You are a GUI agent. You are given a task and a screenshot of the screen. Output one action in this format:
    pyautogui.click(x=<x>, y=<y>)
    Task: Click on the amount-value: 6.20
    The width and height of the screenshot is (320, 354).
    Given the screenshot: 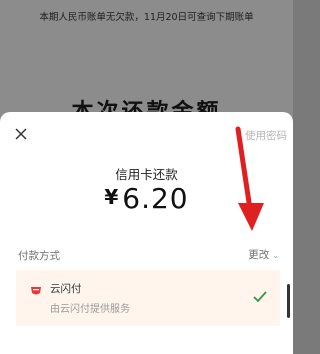 What is the action you would take?
    pyautogui.click(x=155, y=198)
    